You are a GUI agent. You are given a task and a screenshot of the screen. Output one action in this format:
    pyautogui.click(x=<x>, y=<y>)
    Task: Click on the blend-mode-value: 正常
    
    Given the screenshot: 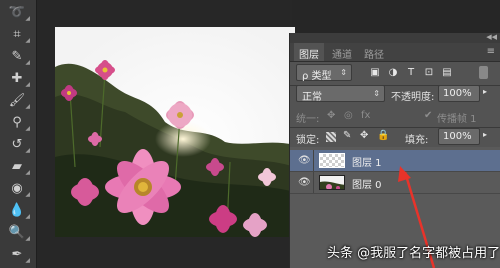 What is the action you would take?
    pyautogui.click(x=312, y=97)
    